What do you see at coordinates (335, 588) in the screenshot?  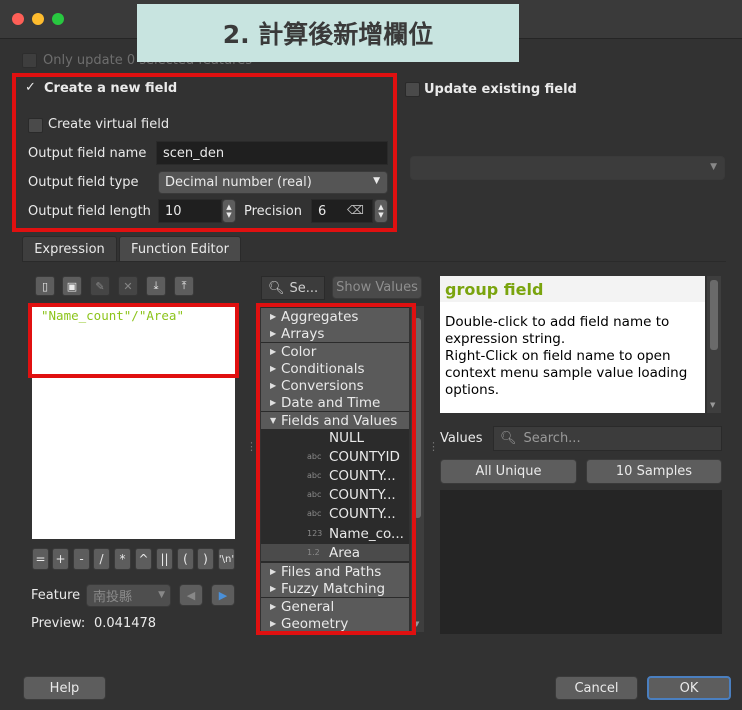 I see `tree-group-fuzzy-matching: ▶ Fuzzy Matching` at bounding box center [335, 588].